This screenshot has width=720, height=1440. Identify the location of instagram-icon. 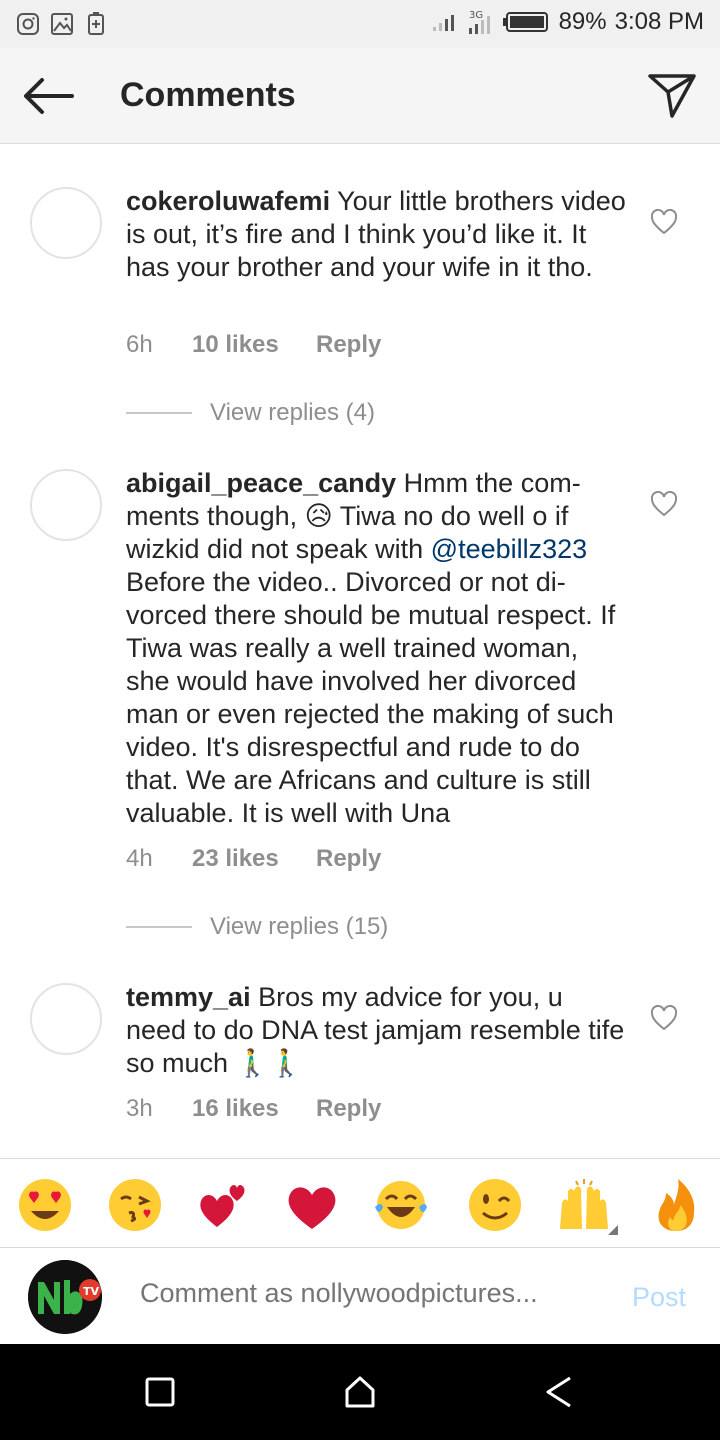
(28, 24).